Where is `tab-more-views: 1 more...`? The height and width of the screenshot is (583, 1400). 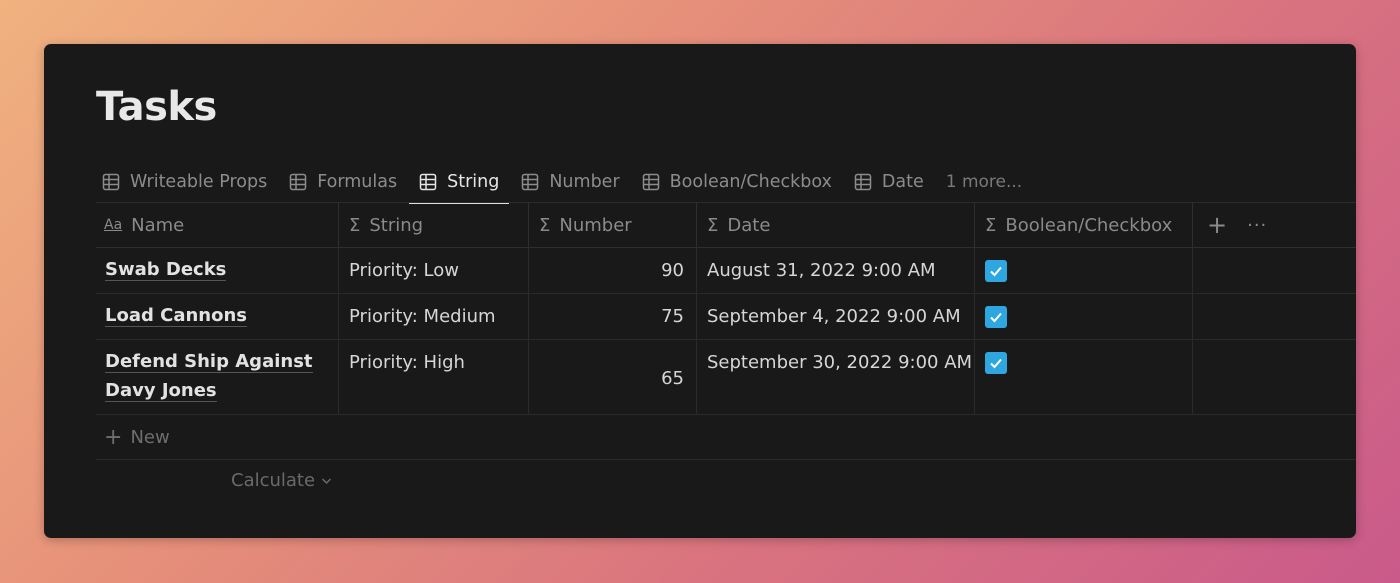
tab-more-views: 1 more... is located at coordinates (984, 182).